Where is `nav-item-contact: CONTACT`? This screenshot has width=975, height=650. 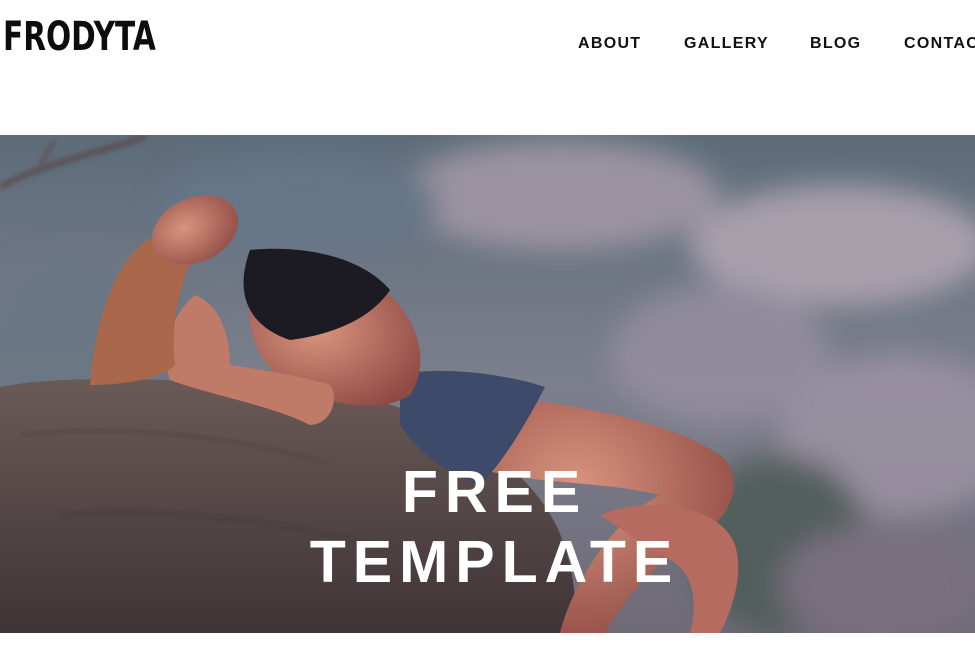 nav-item-contact: CONTACT is located at coordinates (939, 44).